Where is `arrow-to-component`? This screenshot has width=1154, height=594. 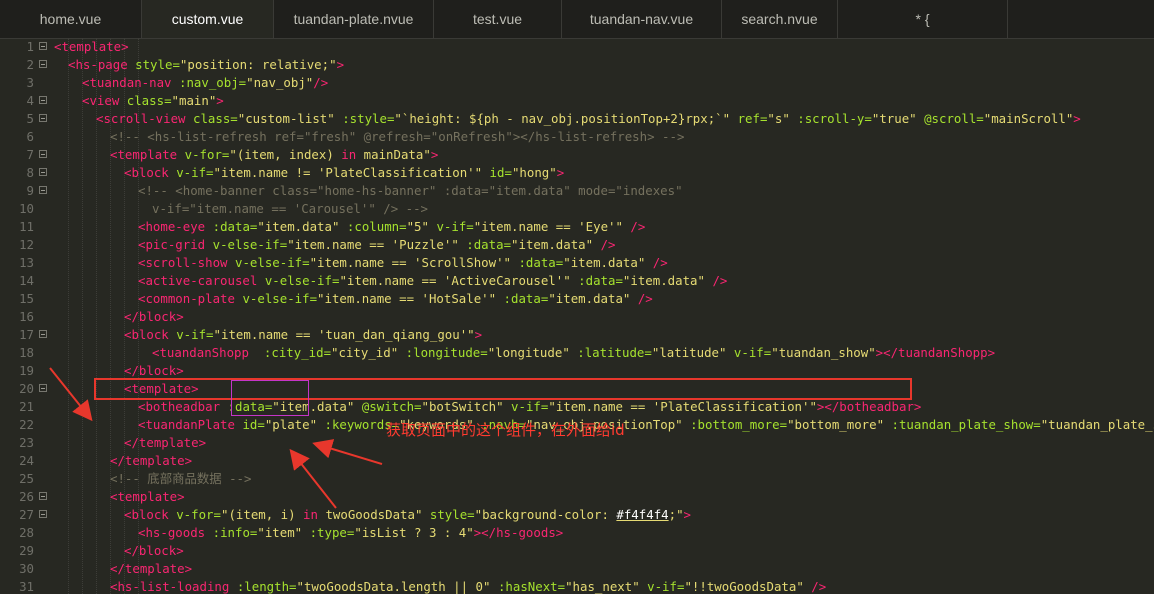 arrow-to-component is located at coordinates (347, 452).